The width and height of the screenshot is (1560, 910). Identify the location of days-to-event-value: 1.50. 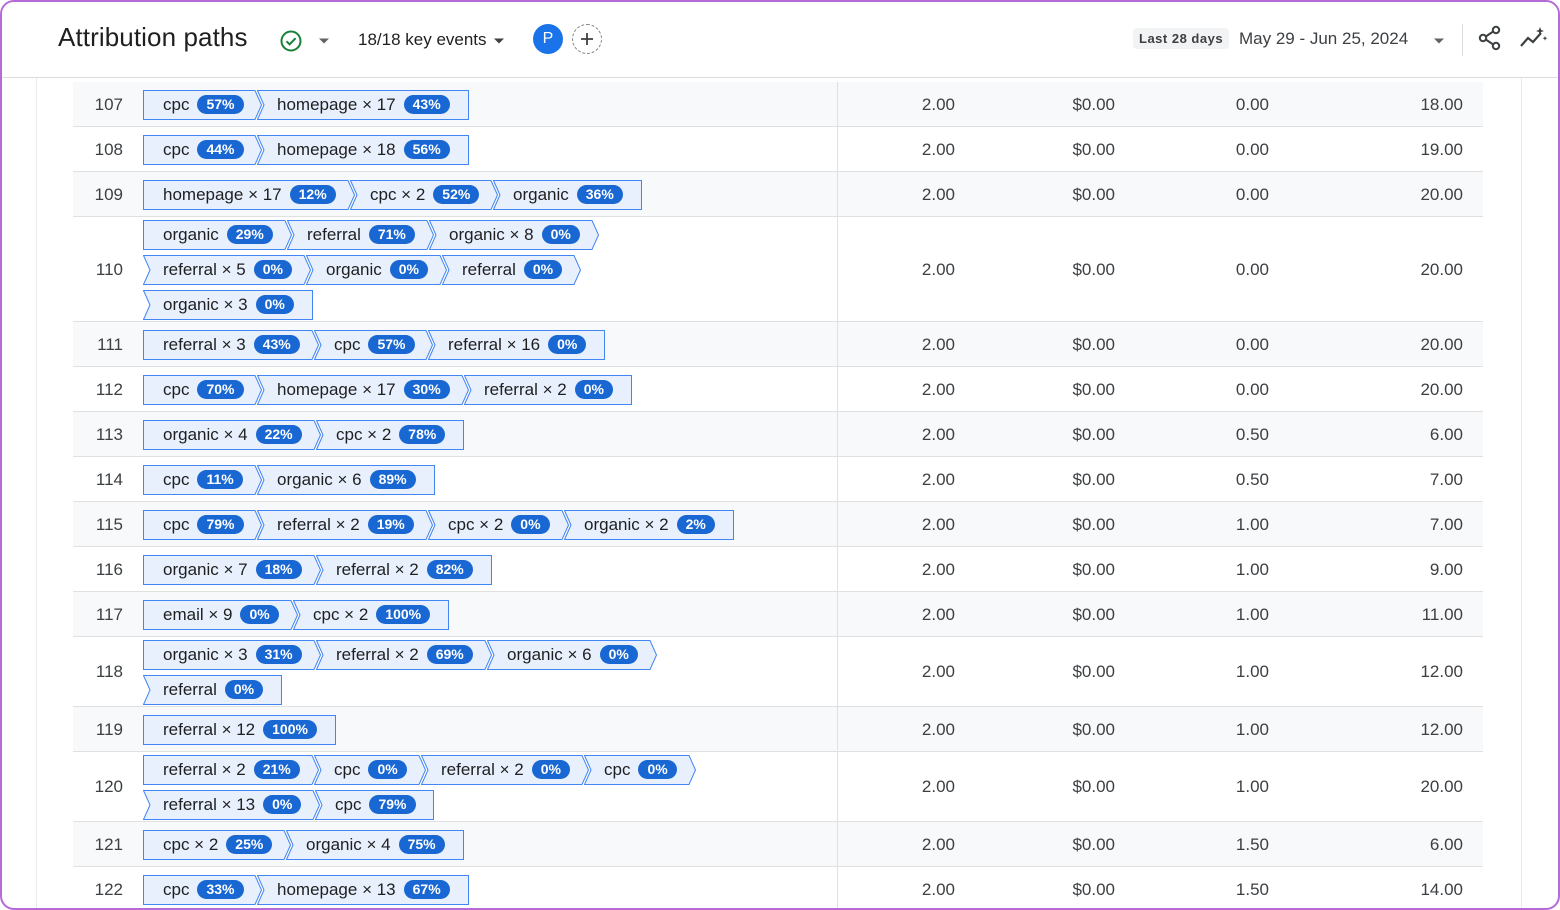
(1252, 889).